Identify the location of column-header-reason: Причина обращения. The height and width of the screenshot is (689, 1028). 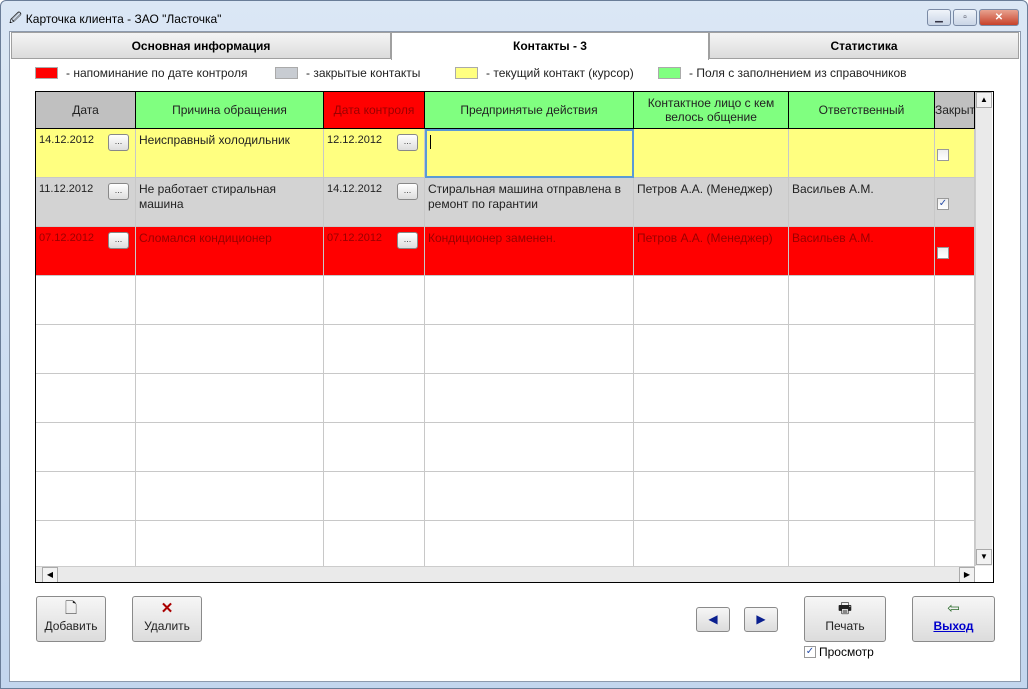
(230, 110).